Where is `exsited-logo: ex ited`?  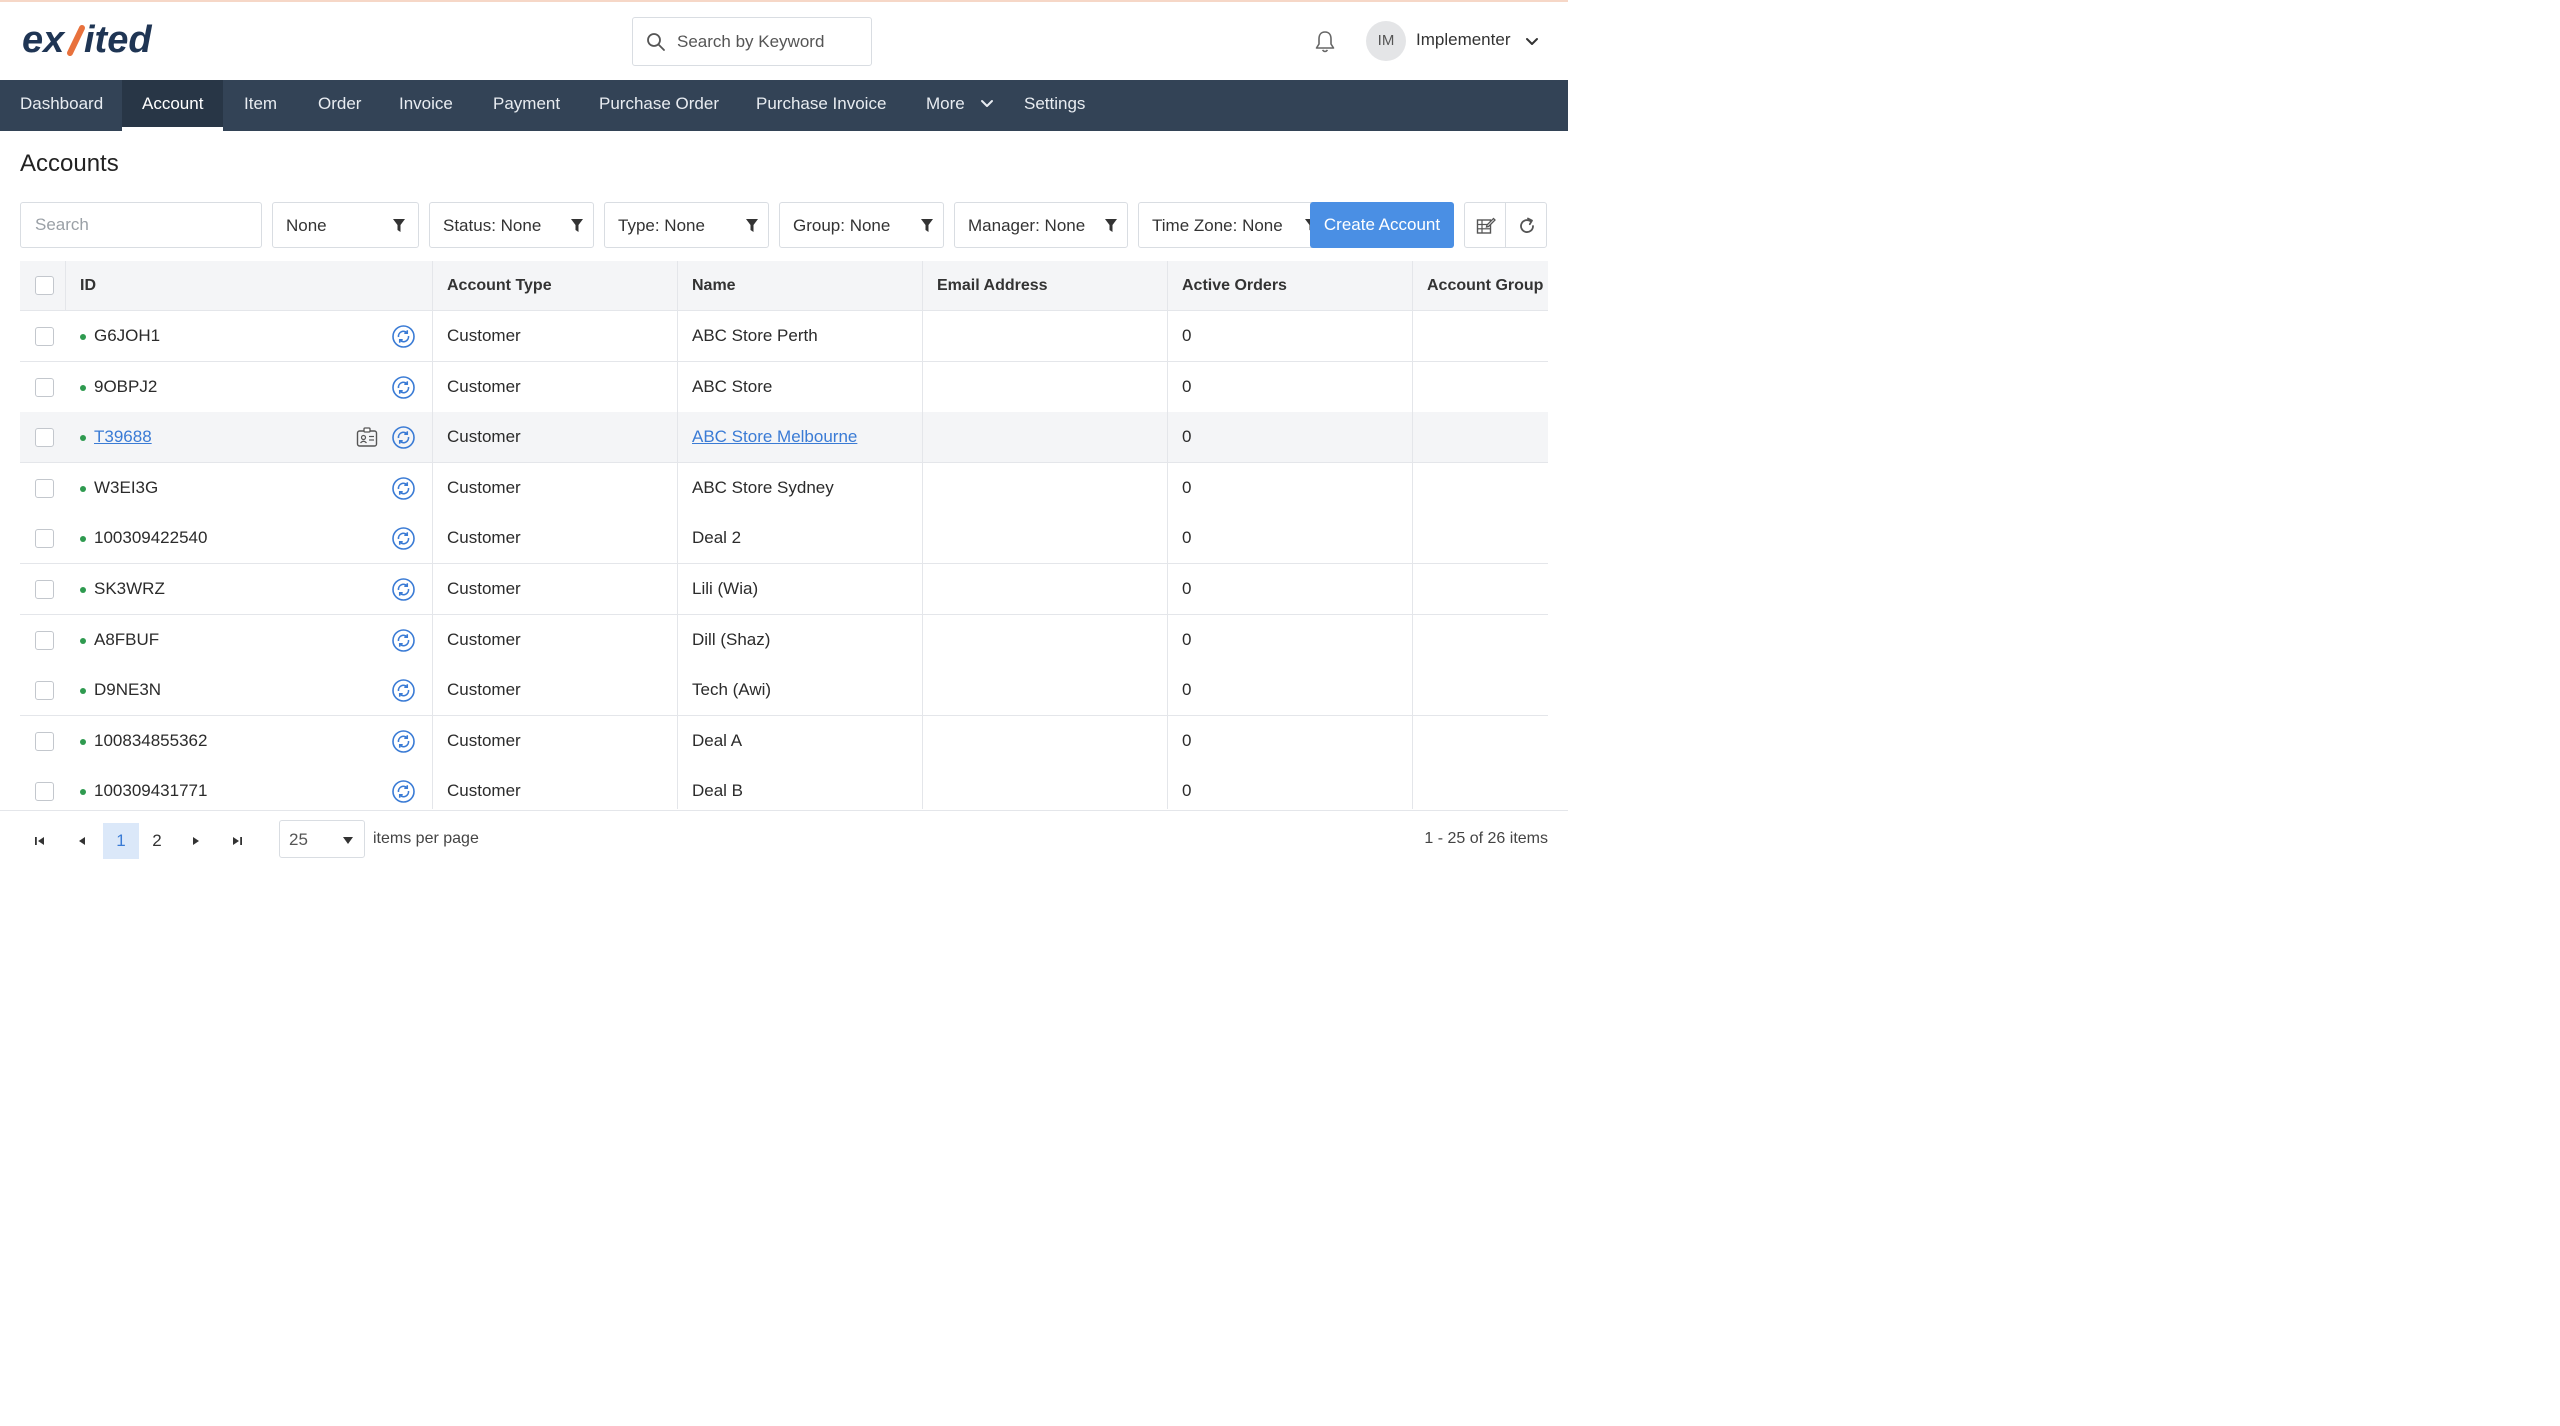 exsited-logo: ex ited is located at coordinates (102, 39).